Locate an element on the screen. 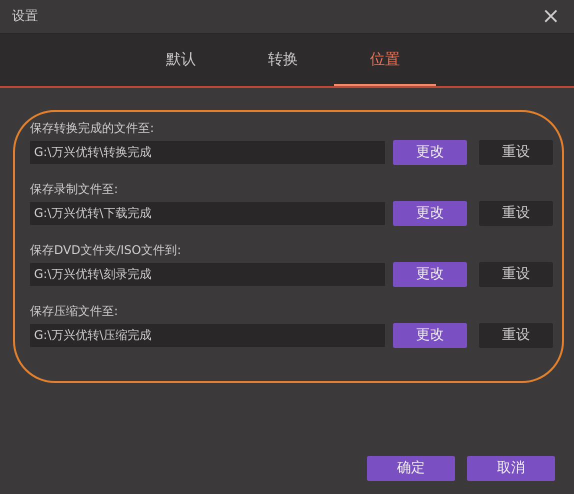 This screenshot has height=494, width=574. cancel-button: 取消 is located at coordinates (511, 468).